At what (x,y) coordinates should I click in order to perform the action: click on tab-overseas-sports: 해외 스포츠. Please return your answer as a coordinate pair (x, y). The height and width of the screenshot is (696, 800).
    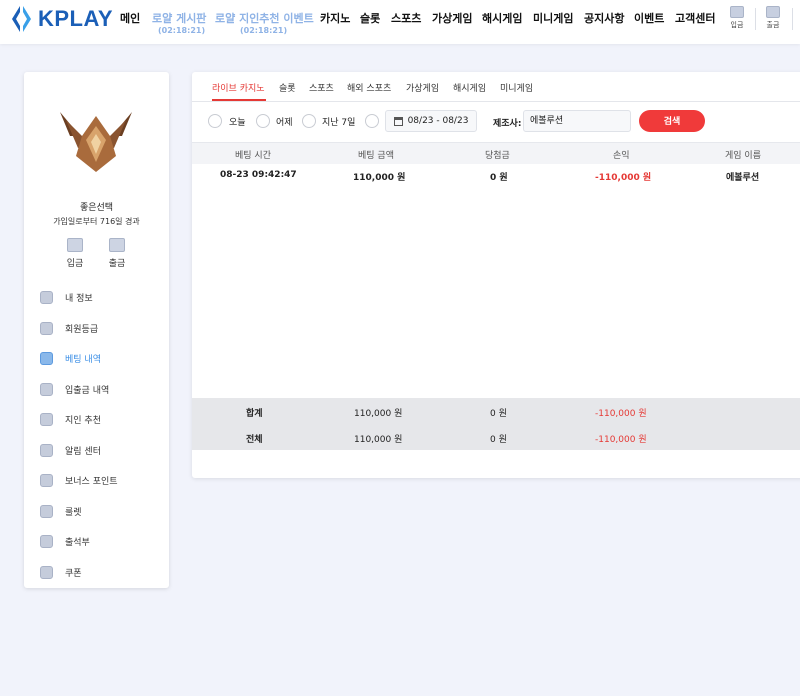
    Looking at the image, I should click on (369, 87).